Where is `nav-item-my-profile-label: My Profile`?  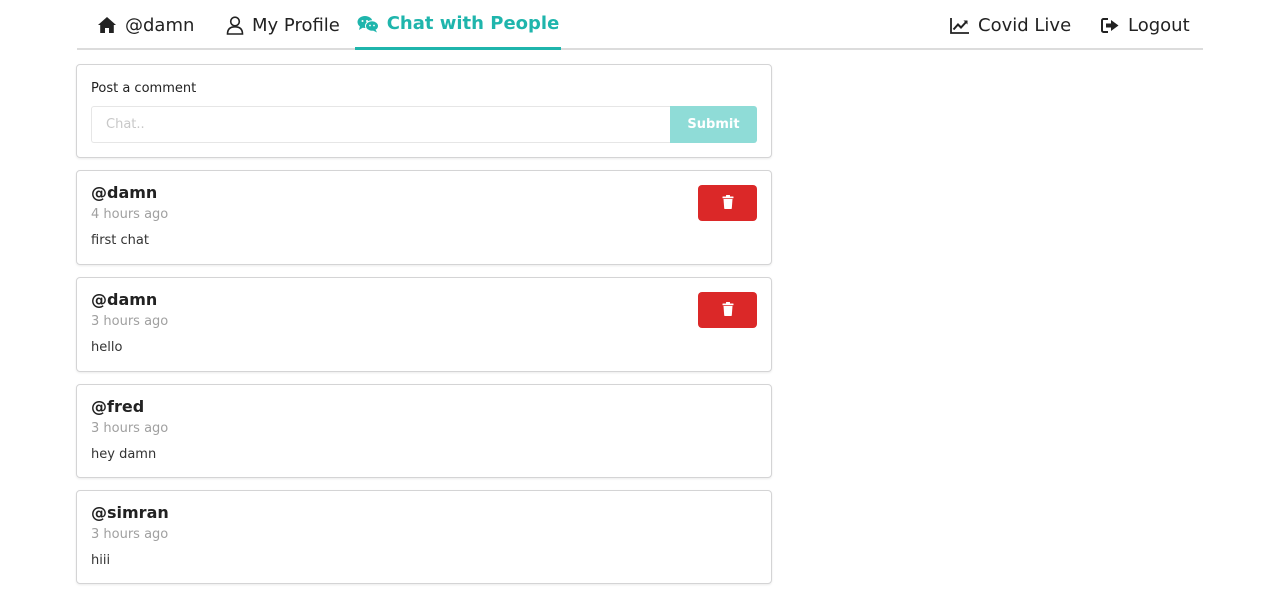 nav-item-my-profile-label: My Profile is located at coordinates (296, 25).